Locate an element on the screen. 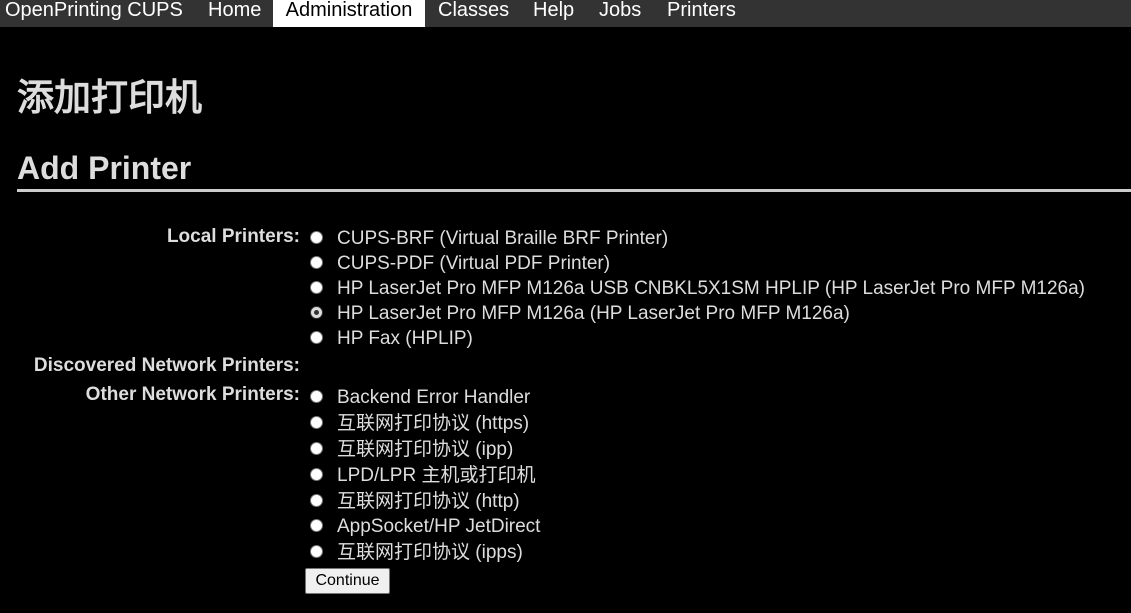 This screenshot has width=1131, height=613. radio-label: 互联网打印协议 (https) is located at coordinates (433, 424).